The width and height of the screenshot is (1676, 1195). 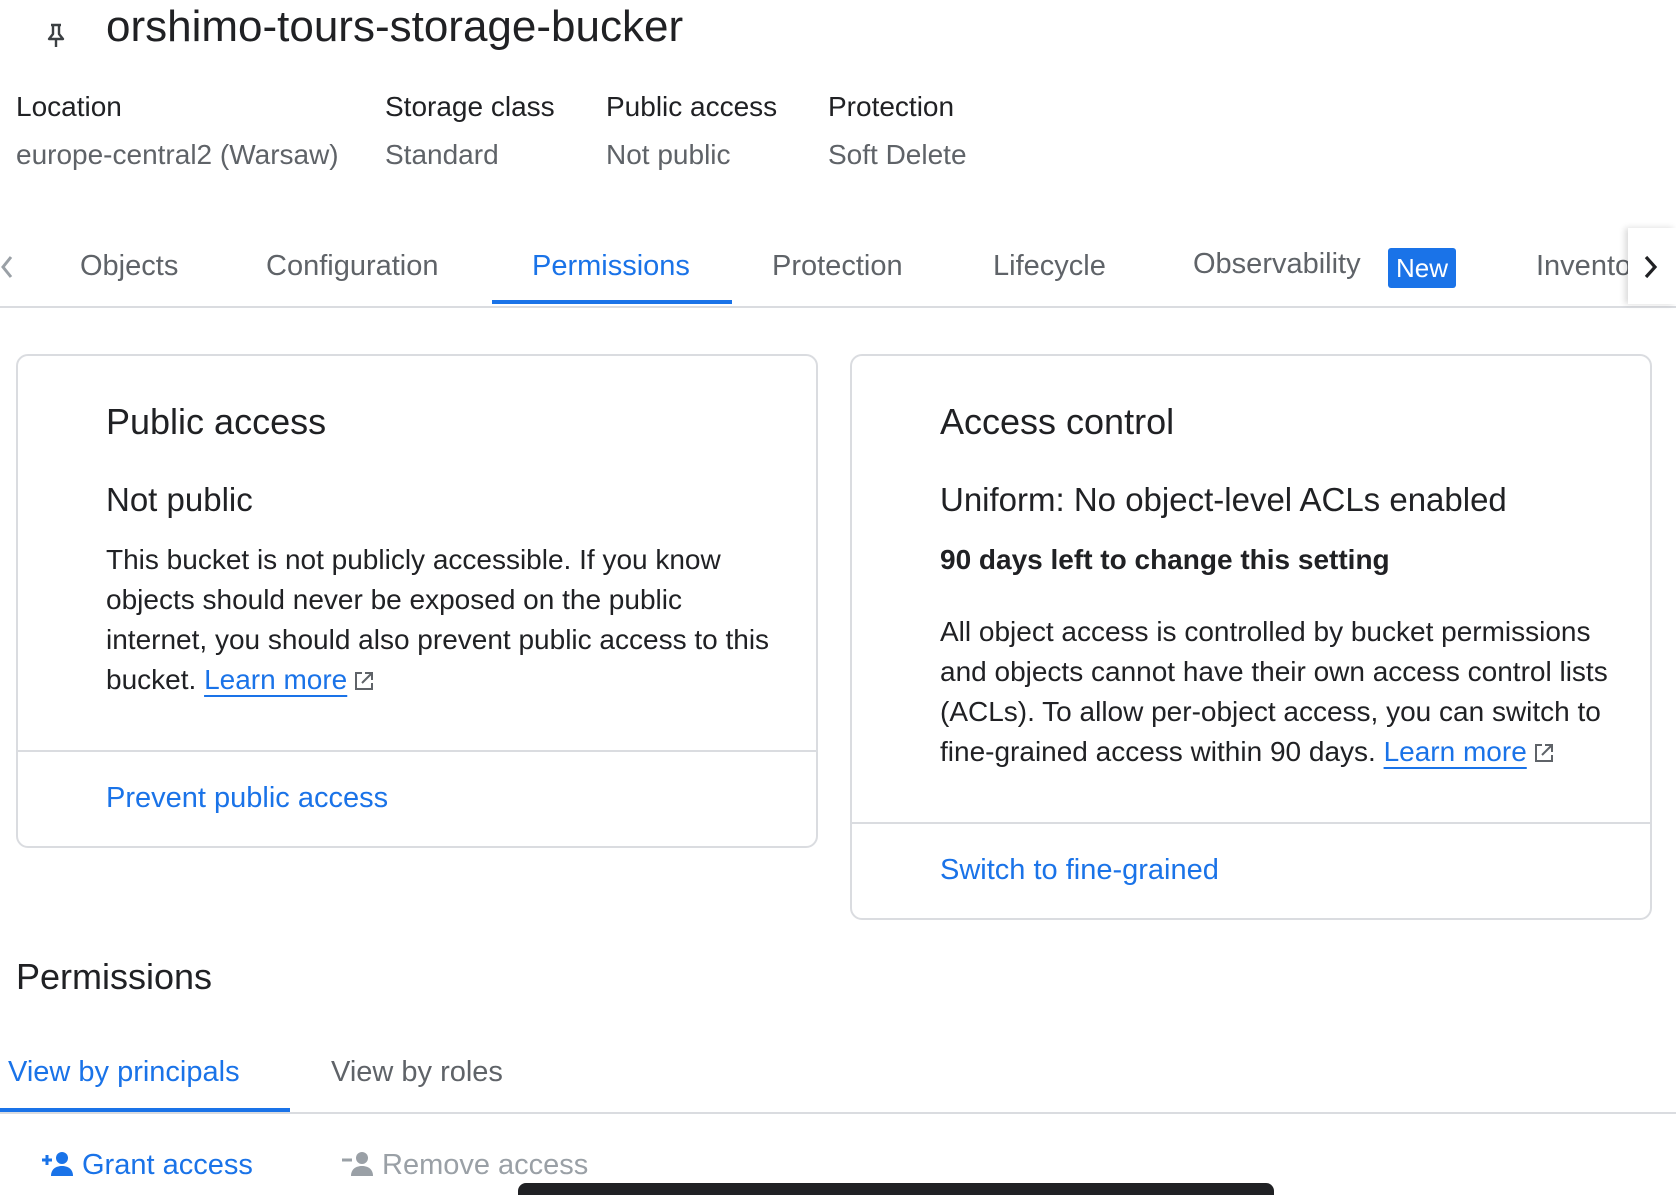 I want to click on tab-objects: Objects, so click(x=129, y=266).